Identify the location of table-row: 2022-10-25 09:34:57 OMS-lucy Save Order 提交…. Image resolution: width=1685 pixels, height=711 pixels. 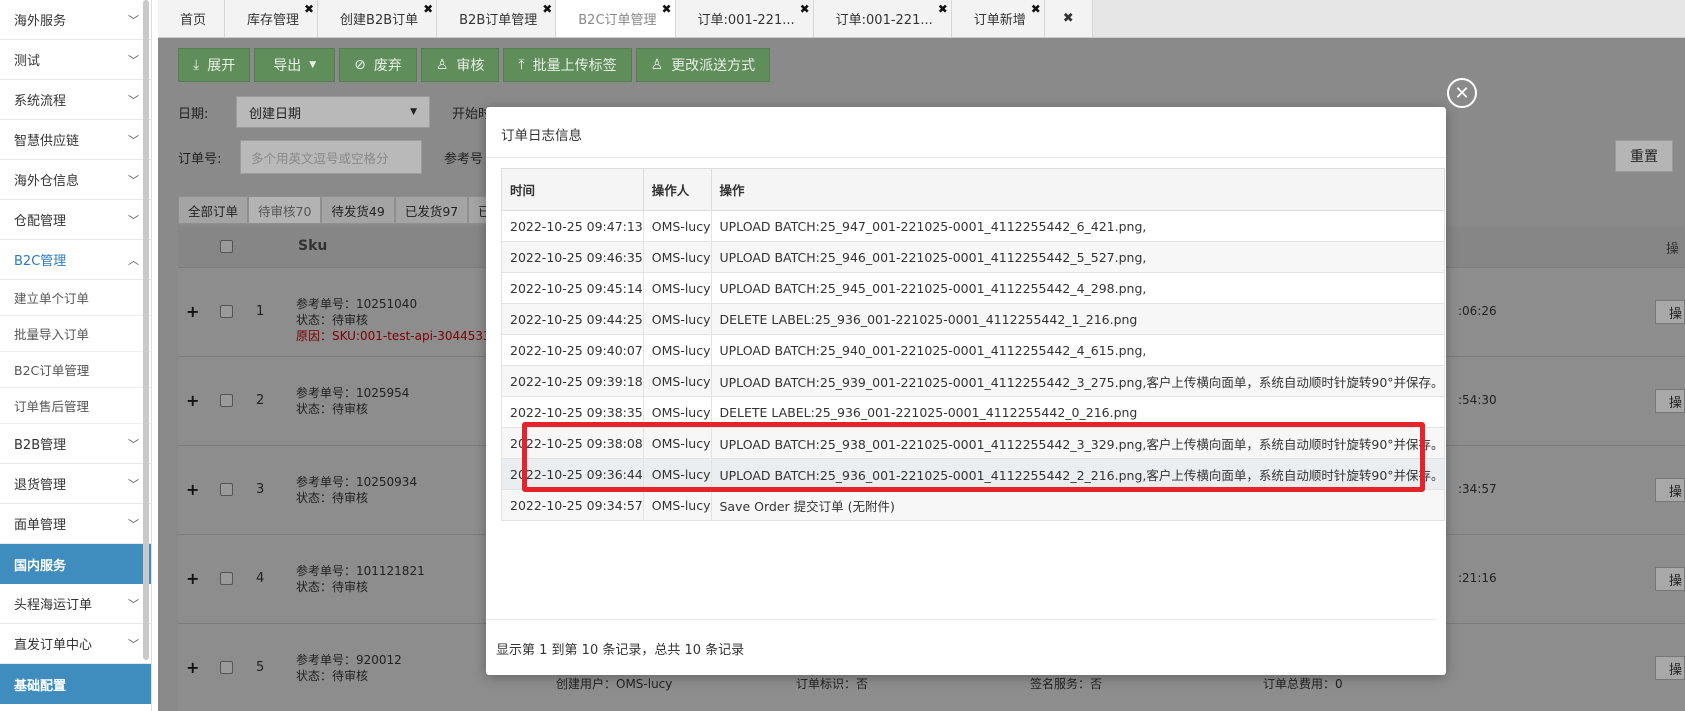
(973, 505).